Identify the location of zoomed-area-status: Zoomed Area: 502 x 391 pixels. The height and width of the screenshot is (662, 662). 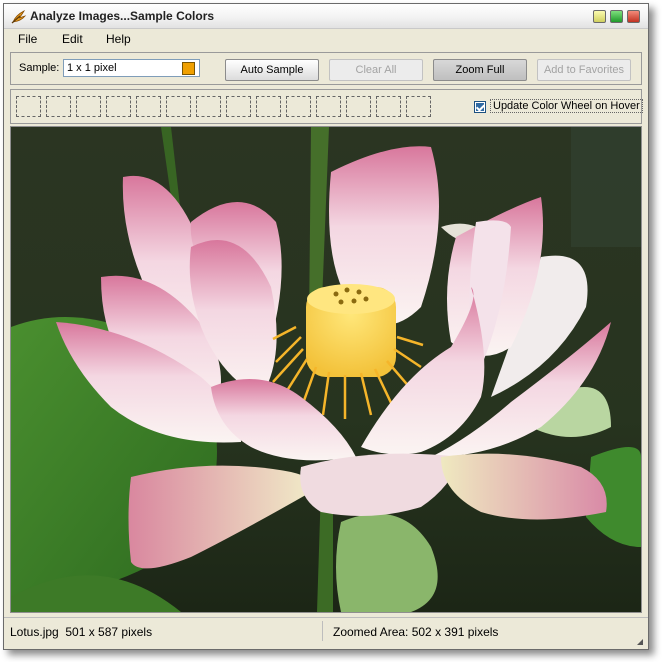
(416, 632).